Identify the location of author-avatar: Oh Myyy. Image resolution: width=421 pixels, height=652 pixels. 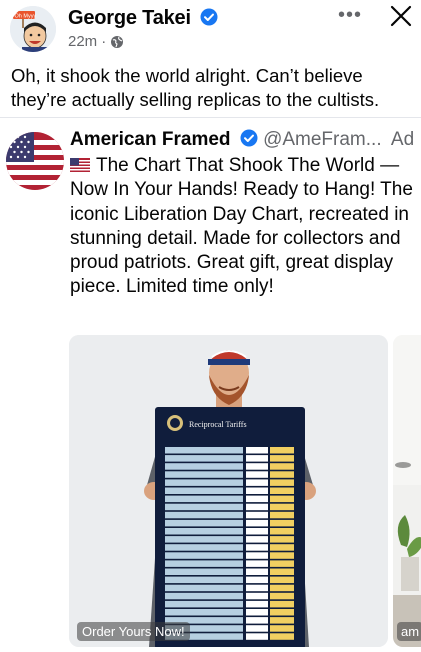
(33, 29).